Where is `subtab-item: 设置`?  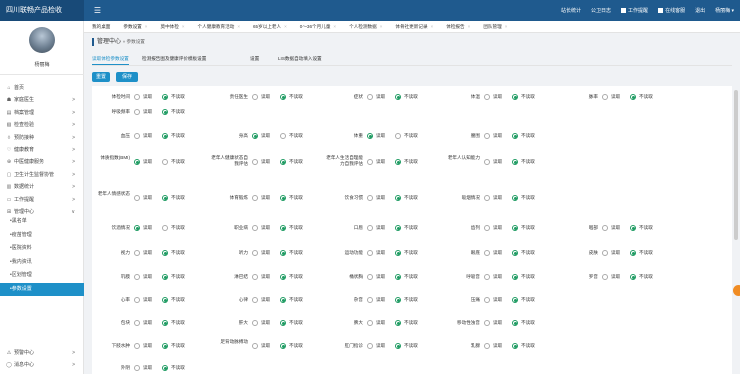 subtab-item: 设置 is located at coordinates (254, 59).